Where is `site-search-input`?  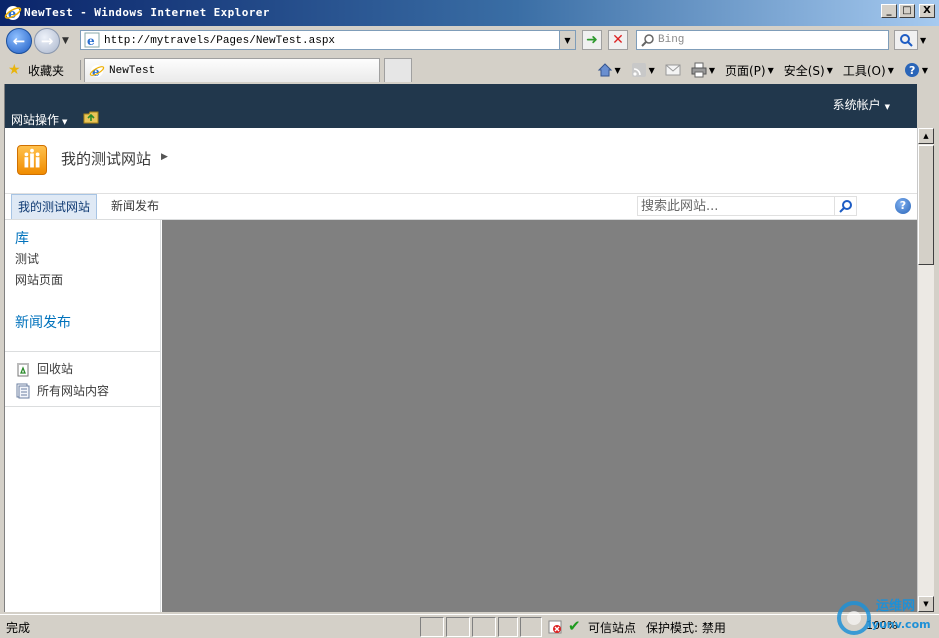
site-search-input is located at coordinates (736, 206).